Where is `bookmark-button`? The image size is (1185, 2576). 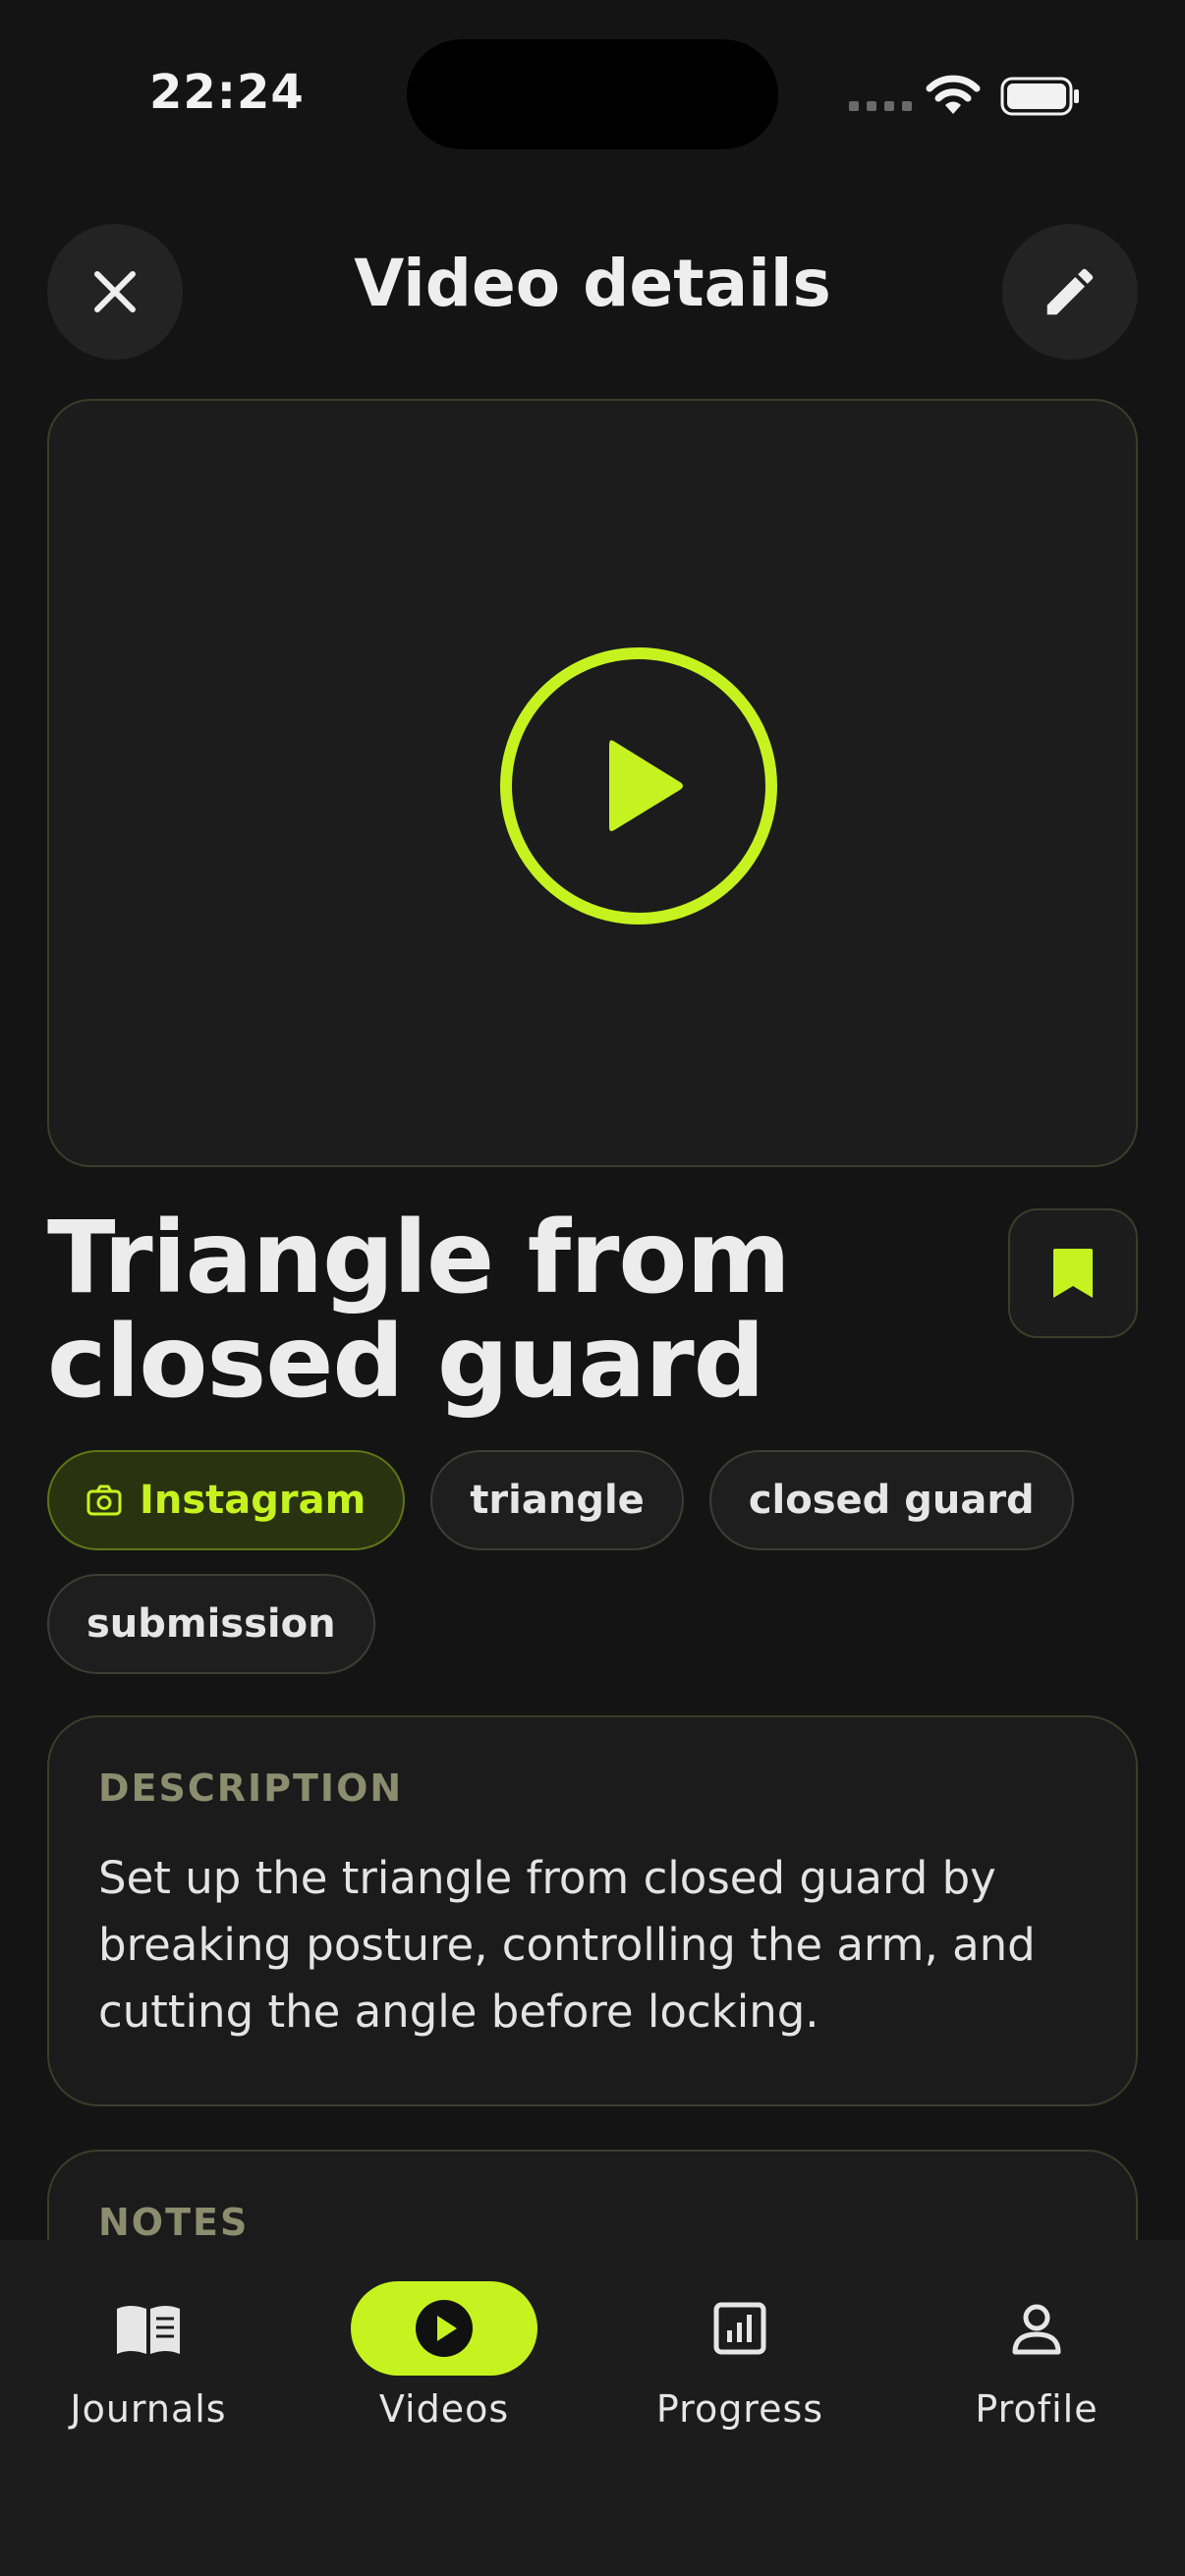 bookmark-button is located at coordinates (1073, 1273).